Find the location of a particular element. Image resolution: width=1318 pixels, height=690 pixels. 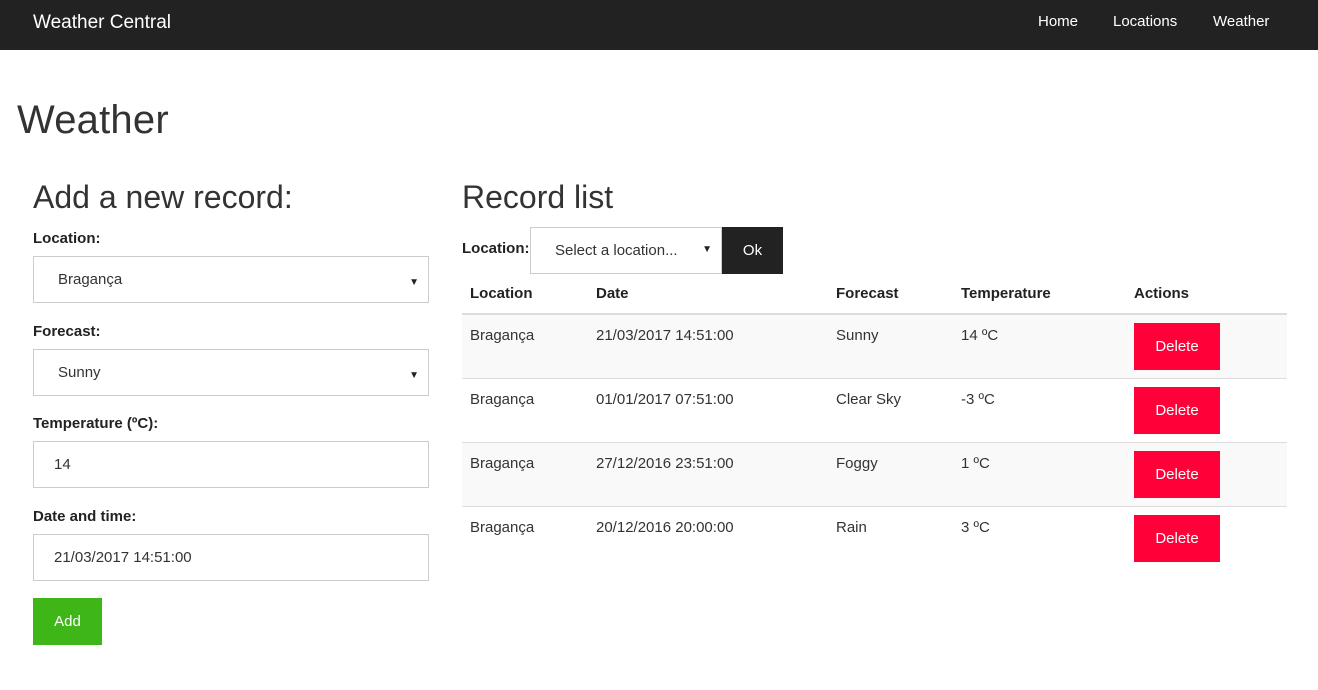

nav-locations-link: Locations is located at coordinates (1145, 22).